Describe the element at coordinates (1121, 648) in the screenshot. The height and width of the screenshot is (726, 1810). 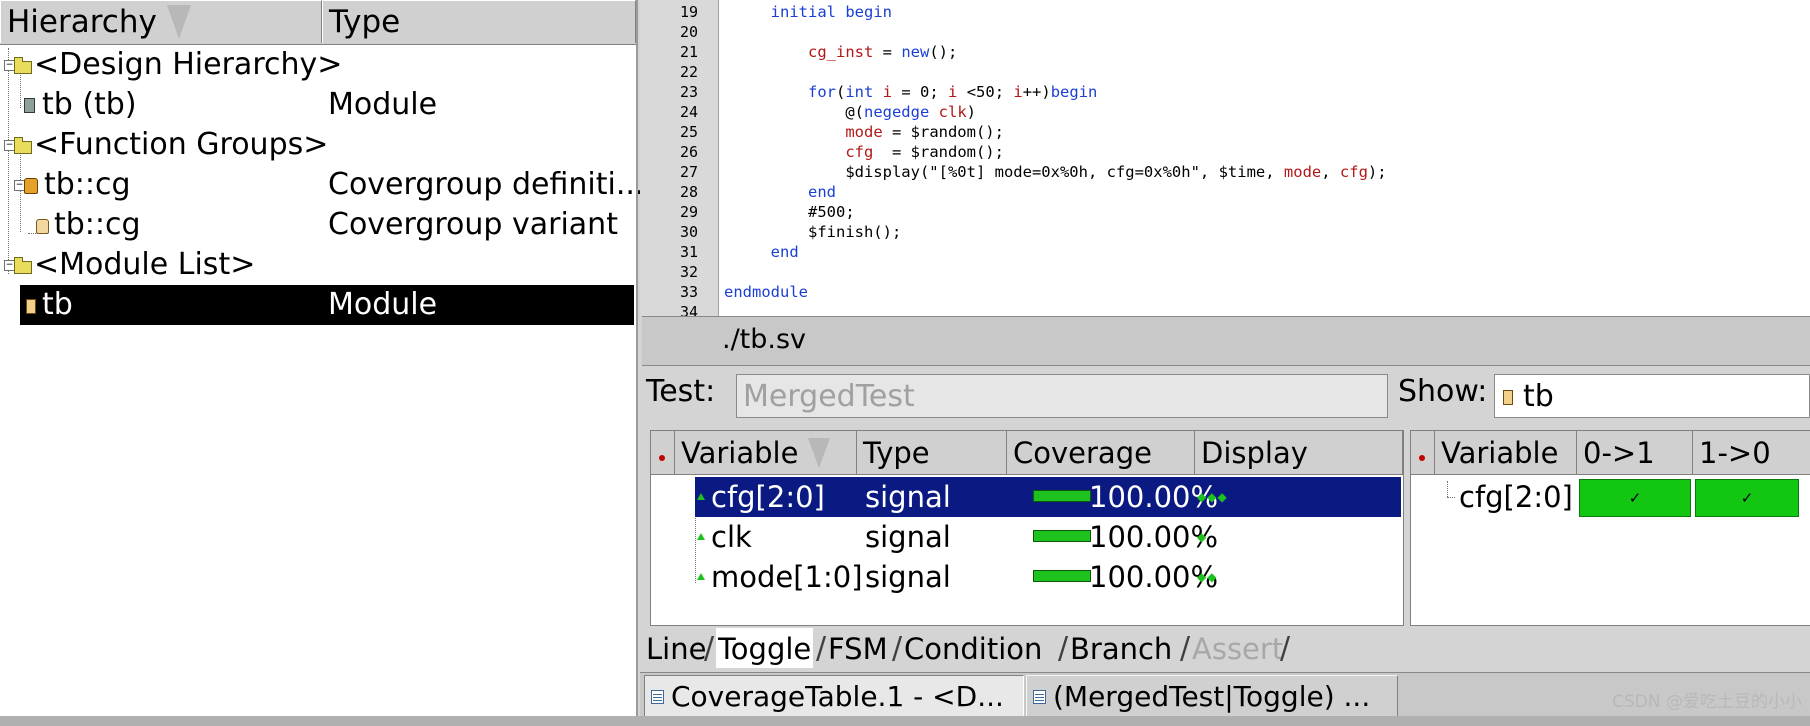
I see `tab-branch: Branch` at that location.